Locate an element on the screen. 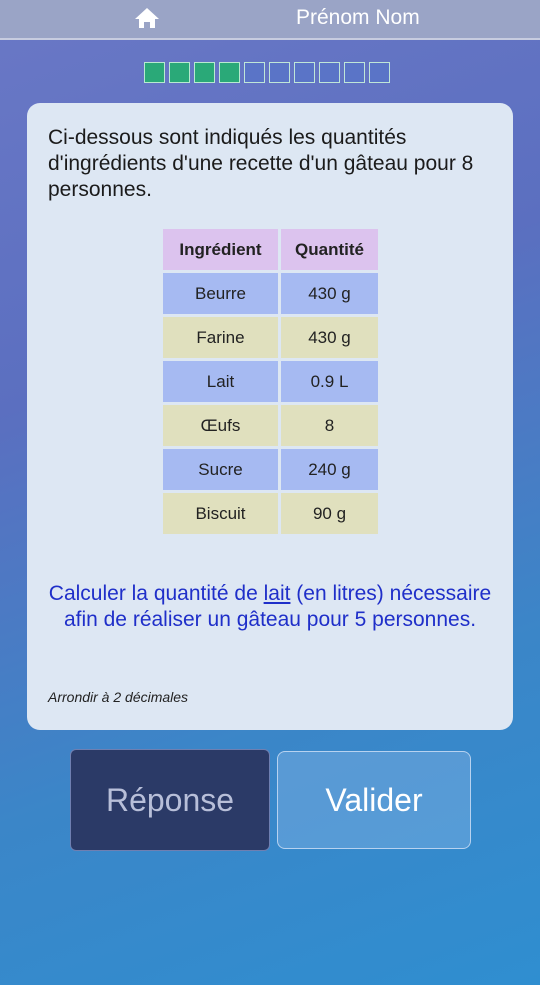  question-keyword: lait is located at coordinates (277, 593).